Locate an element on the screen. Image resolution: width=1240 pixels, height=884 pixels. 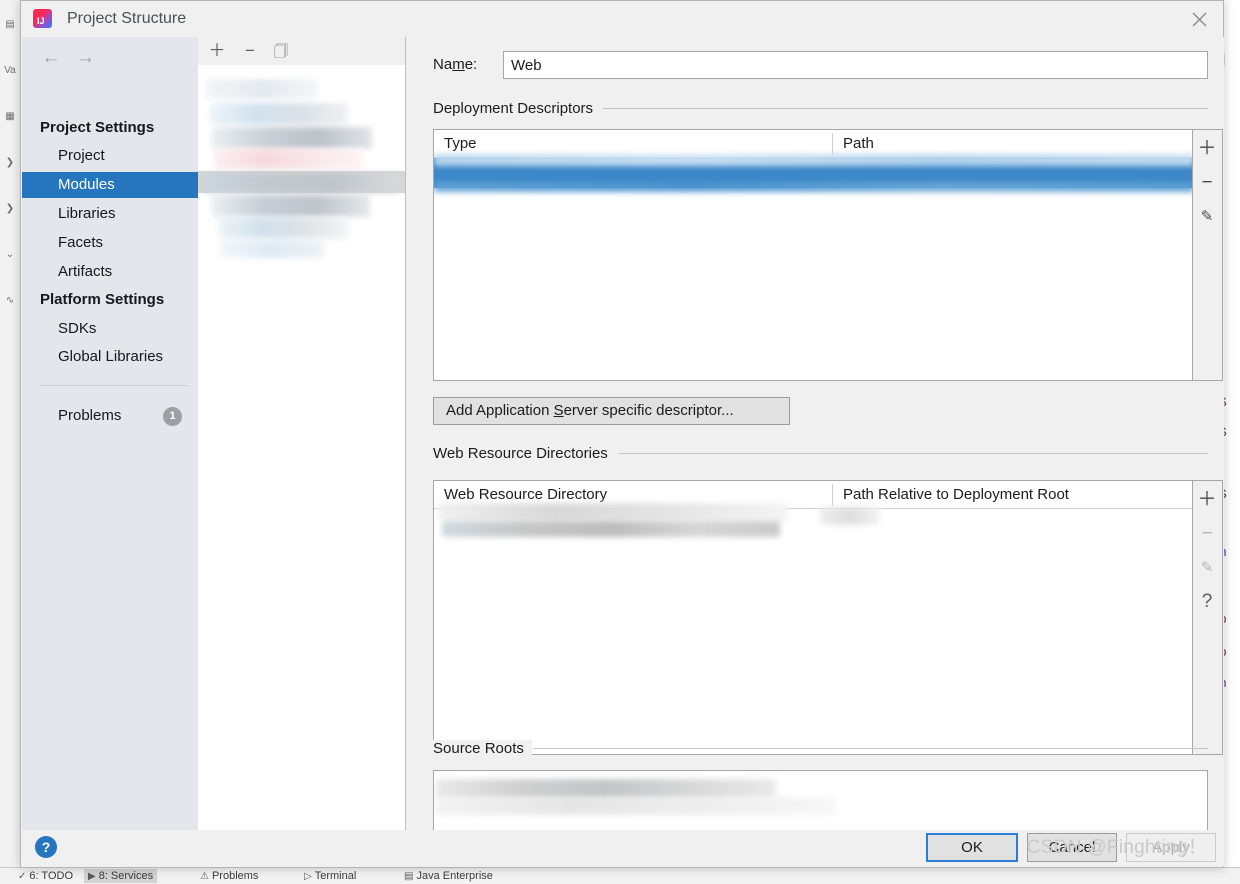
ide-left-tool-strip: ▤ Va ▦ ❯ ❯ ⌄ ∿ is located at coordinates (10, 434).